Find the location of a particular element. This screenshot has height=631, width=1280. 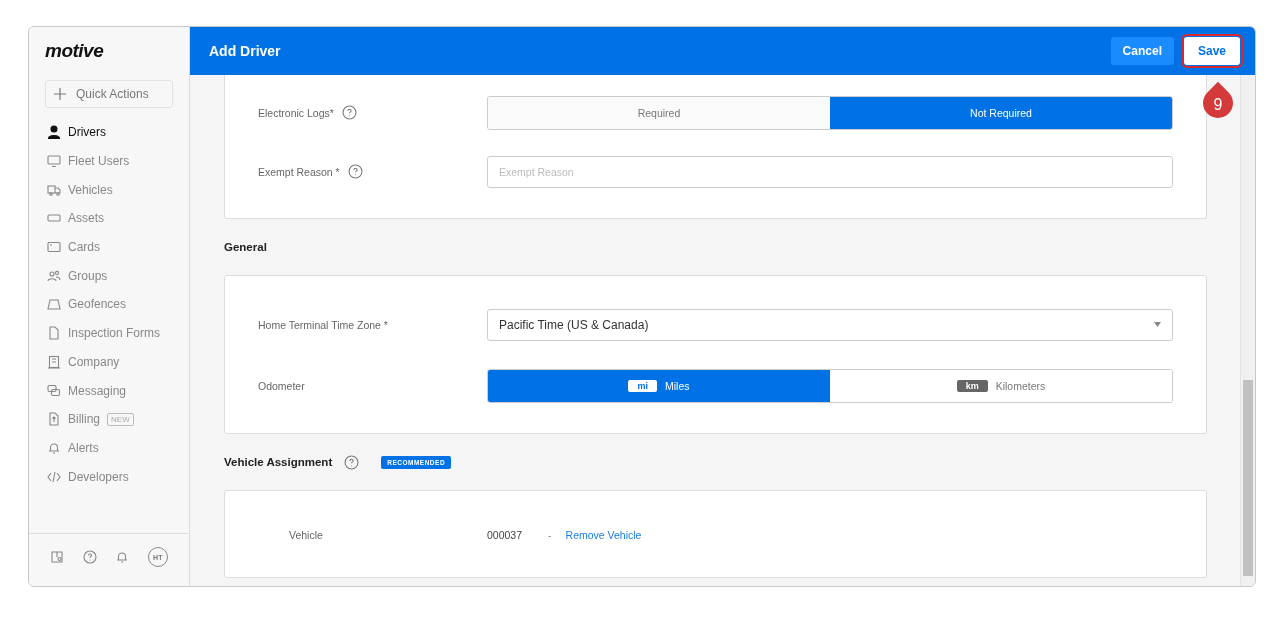

scrollbar is located at coordinates (1247, 330).